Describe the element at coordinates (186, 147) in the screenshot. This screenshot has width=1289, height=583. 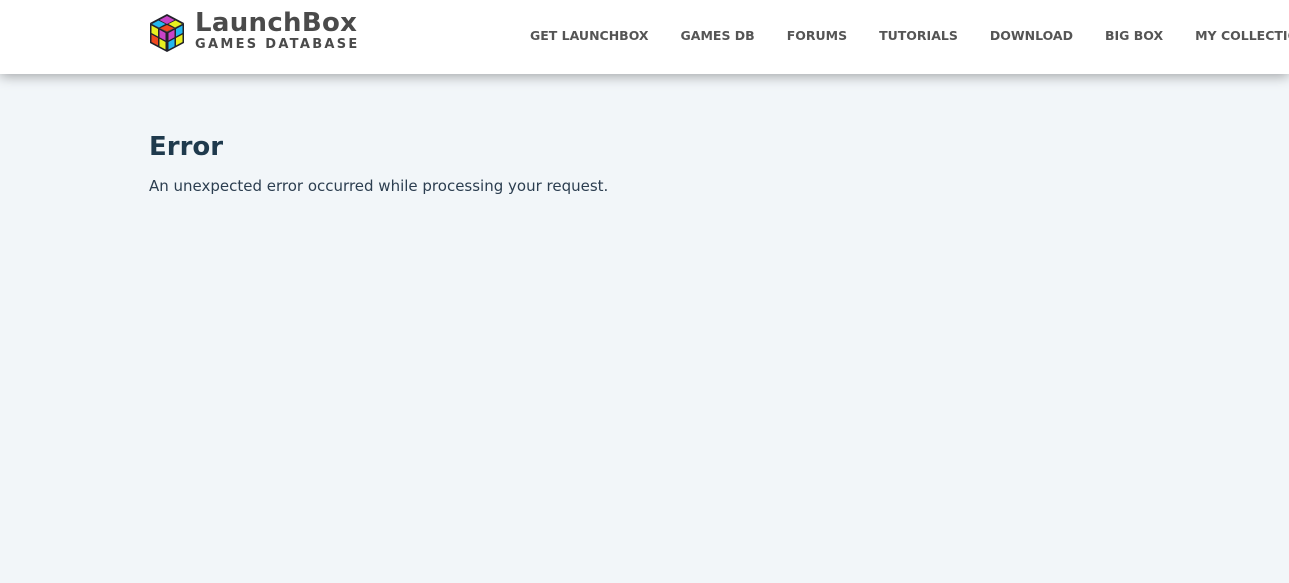
I see `page-title: Error` at that location.